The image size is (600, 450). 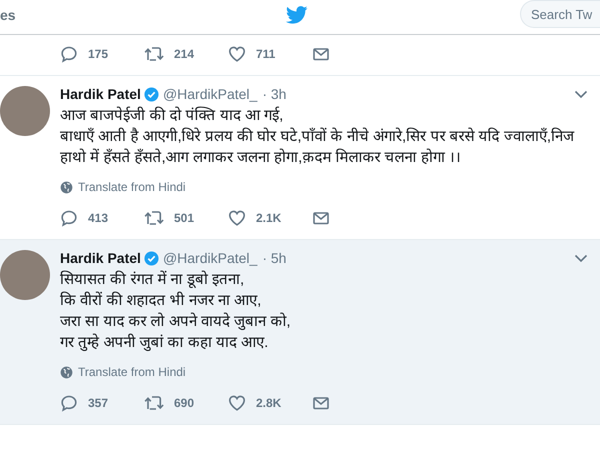 What do you see at coordinates (153, 280) in the screenshot?
I see `tweet-text: सियासत की रंगत में ना डूबो इतना,` at bounding box center [153, 280].